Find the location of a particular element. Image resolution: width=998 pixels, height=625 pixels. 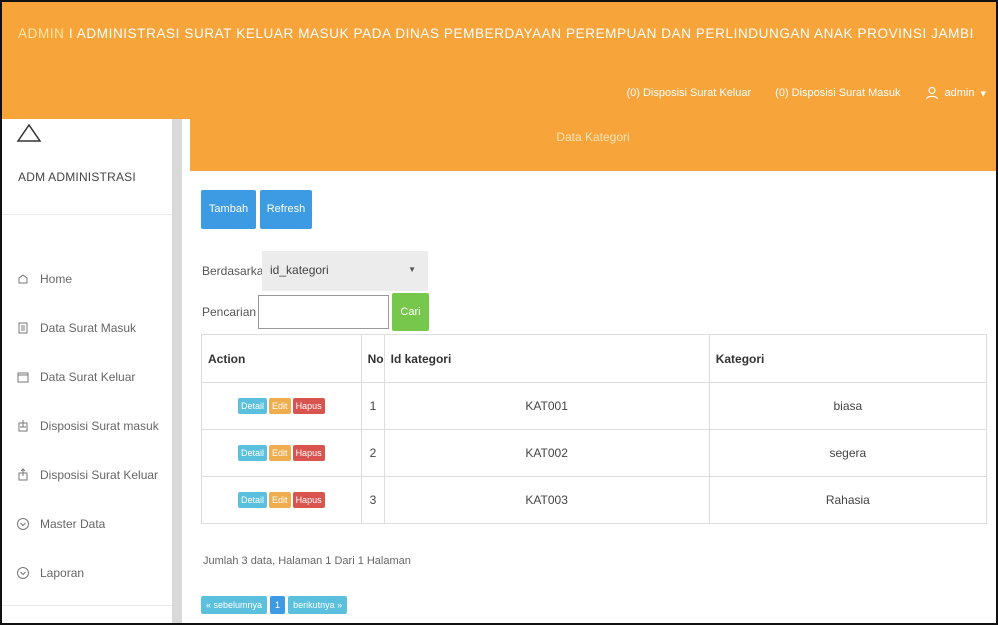

col-header-id-kategori: Id kategori is located at coordinates (546, 358).